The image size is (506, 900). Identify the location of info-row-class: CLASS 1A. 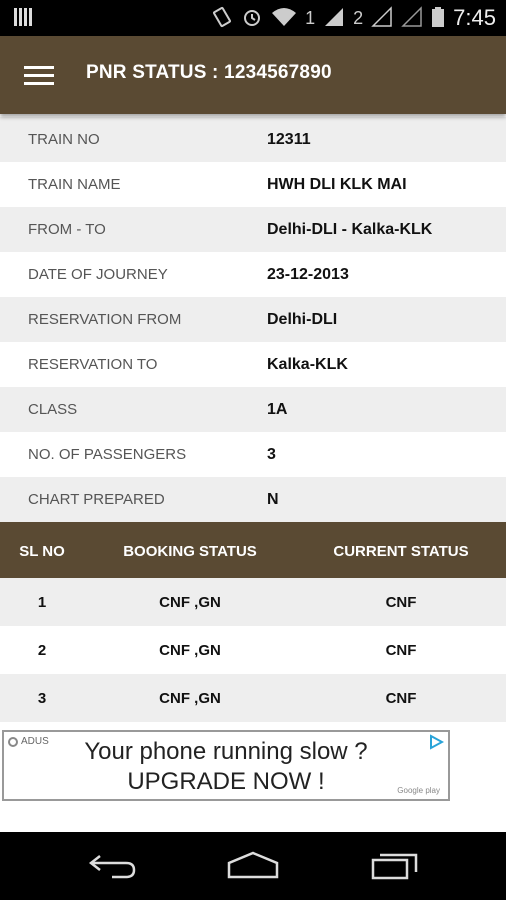
(253, 409).